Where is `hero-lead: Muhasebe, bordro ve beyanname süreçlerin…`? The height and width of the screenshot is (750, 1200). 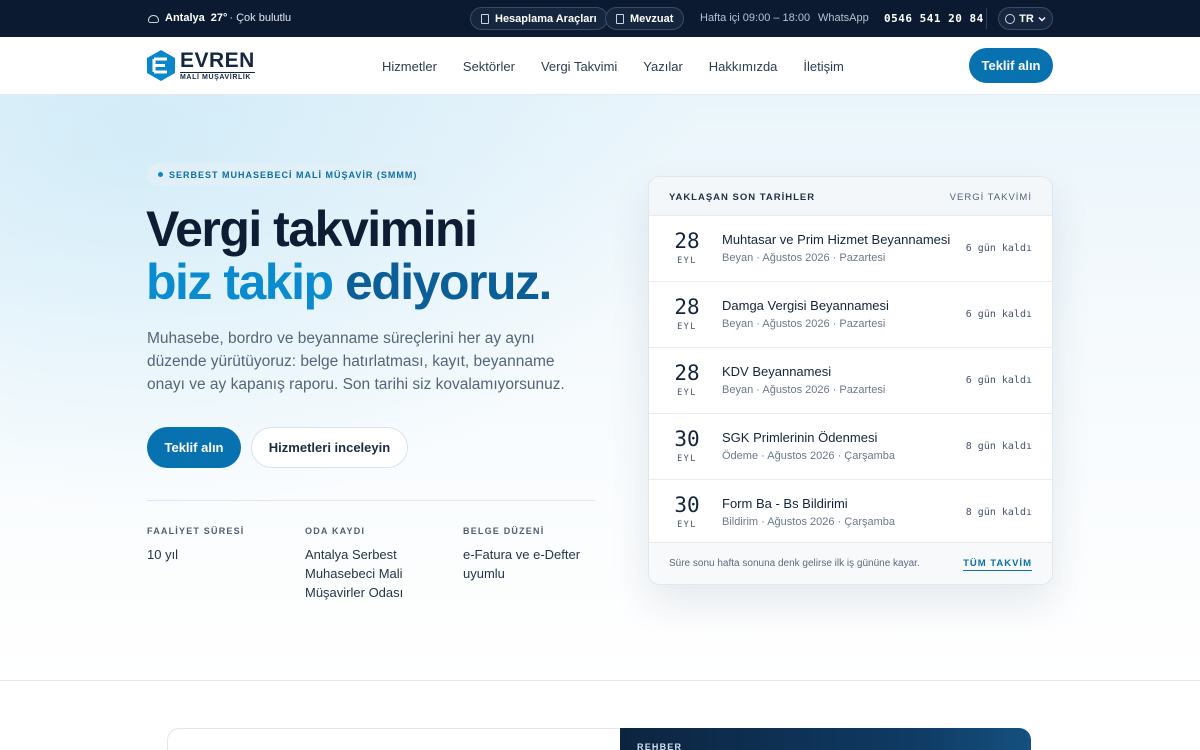 hero-lead: Muhasebe, bordro ve beyanname süreçlerin… is located at coordinates (356, 361).